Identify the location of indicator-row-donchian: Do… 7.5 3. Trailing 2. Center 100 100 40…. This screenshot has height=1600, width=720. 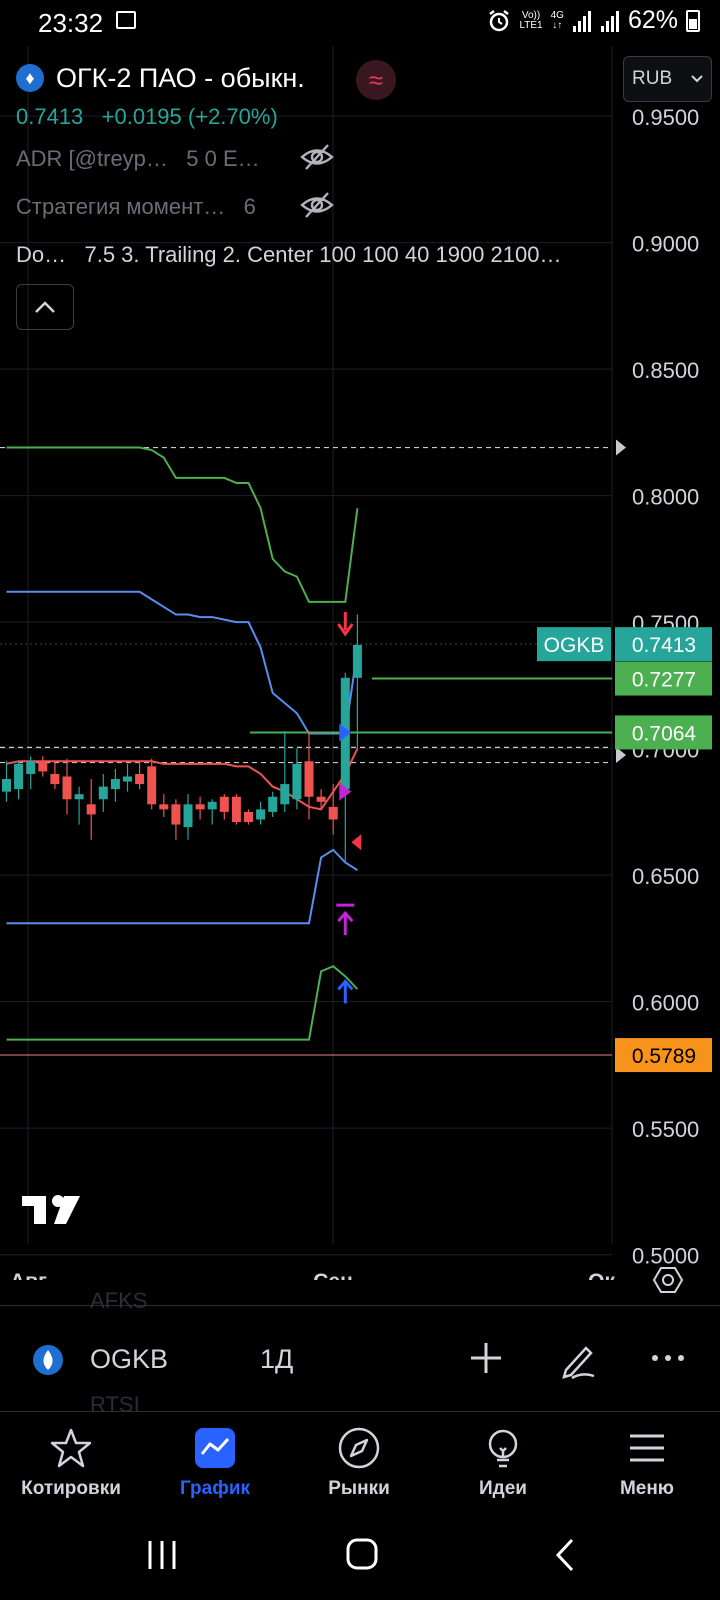
(288, 255).